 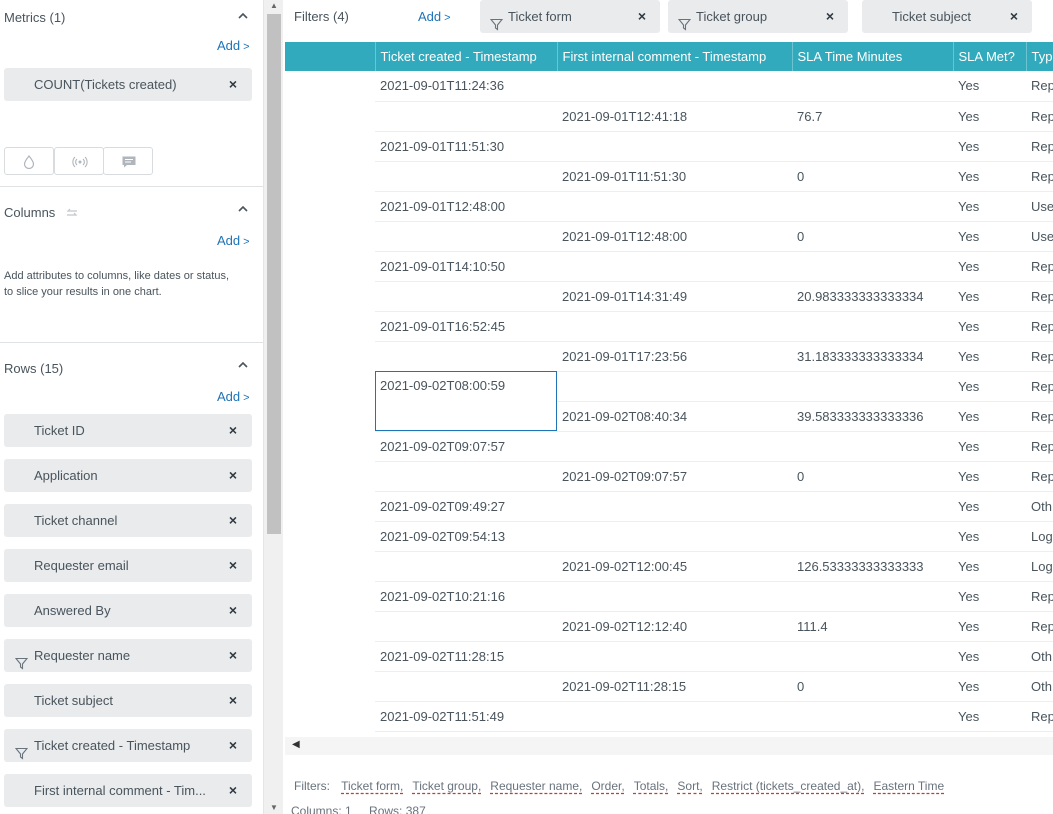 I want to click on row-pill: Ticket channel ×, so click(x=128, y=520).